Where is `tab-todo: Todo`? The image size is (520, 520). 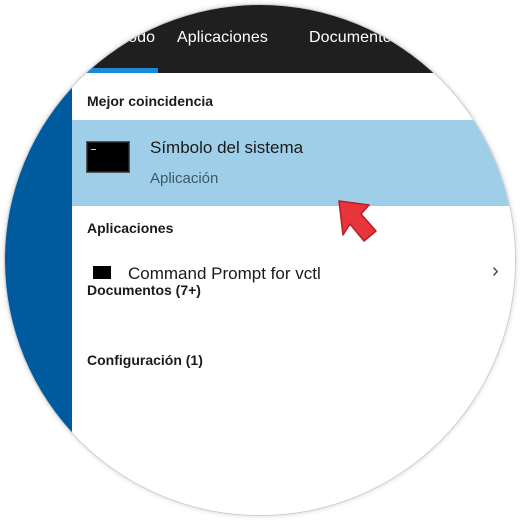
tab-todo: Todo is located at coordinates (137, 38).